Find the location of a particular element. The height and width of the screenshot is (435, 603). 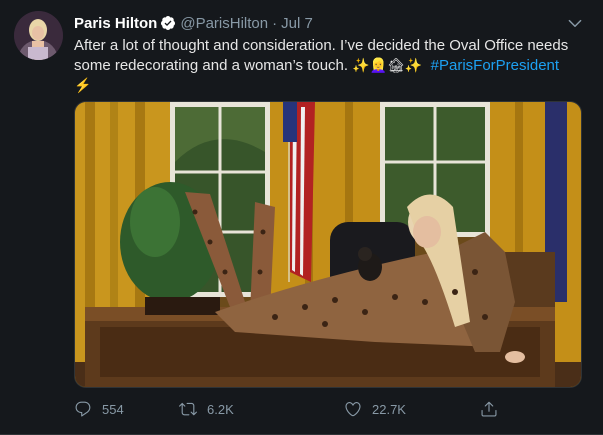

avatar-image is located at coordinates (38, 35).